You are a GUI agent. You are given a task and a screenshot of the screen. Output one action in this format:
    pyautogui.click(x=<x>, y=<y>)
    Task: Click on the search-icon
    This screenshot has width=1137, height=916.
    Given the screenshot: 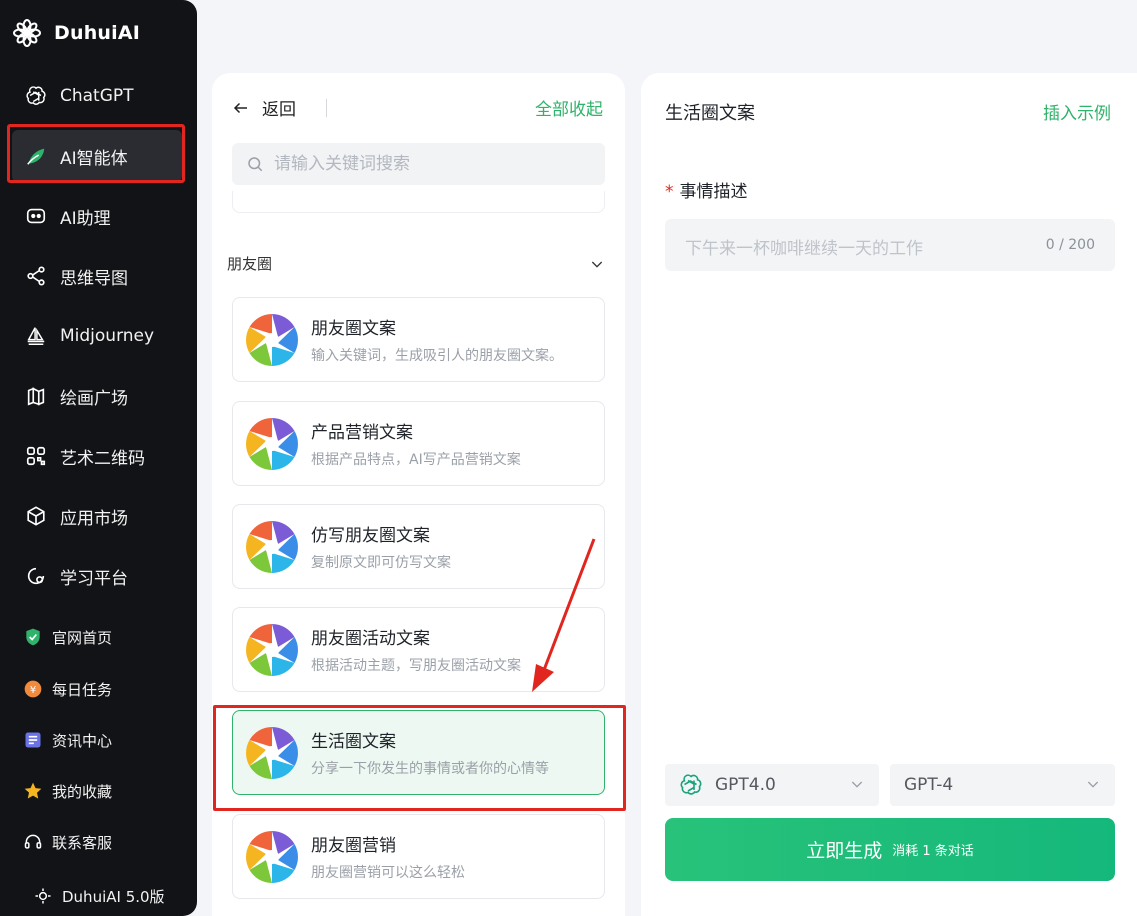 What is the action you would take?
    pyautogui.click(x=255, y=164)
    